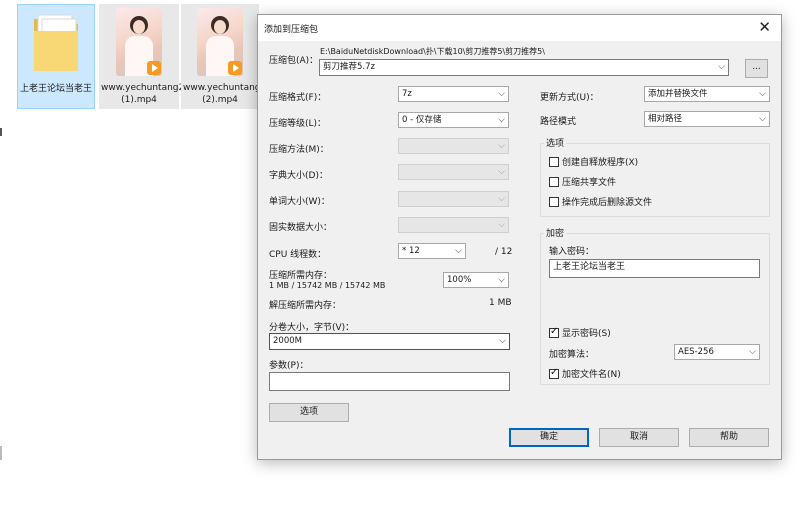  I want to click on options-button: 选项, so click(309, 412).